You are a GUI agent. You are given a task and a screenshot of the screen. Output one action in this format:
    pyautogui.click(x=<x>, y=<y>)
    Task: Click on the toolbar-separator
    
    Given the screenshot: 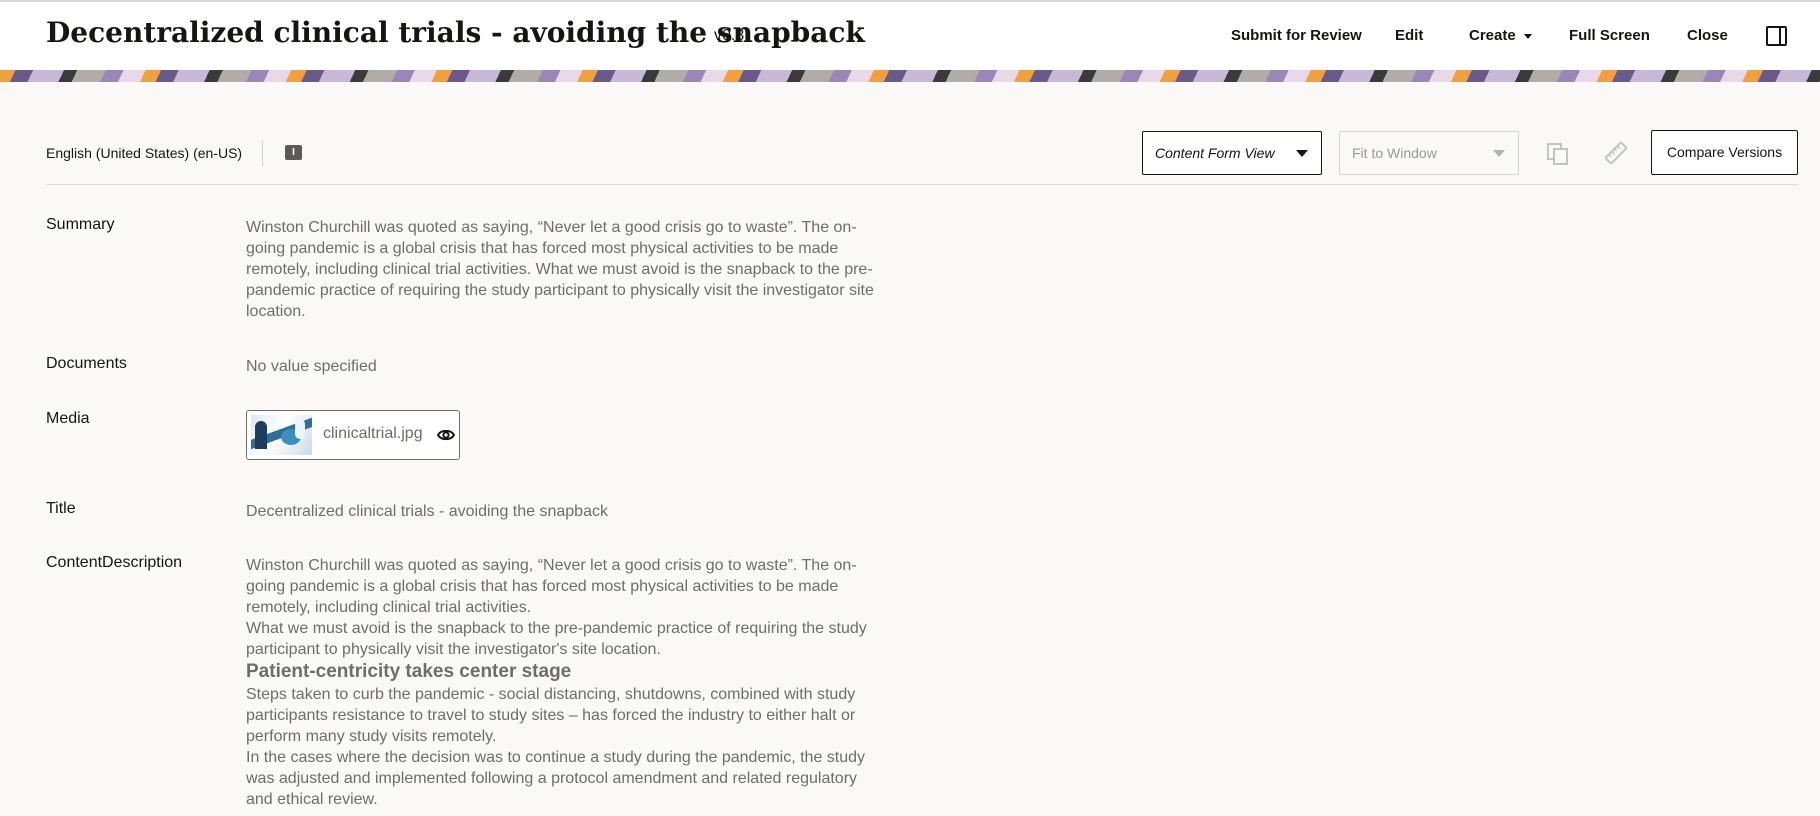 What is the action you would take?
    pyautogui.click(x=922, y=184)
    